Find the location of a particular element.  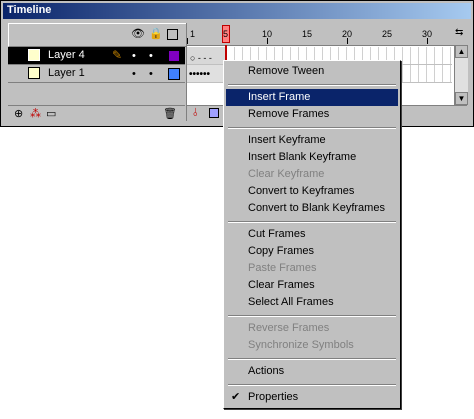

menu-item-actions: Actions is located at coordinates (312, 371).